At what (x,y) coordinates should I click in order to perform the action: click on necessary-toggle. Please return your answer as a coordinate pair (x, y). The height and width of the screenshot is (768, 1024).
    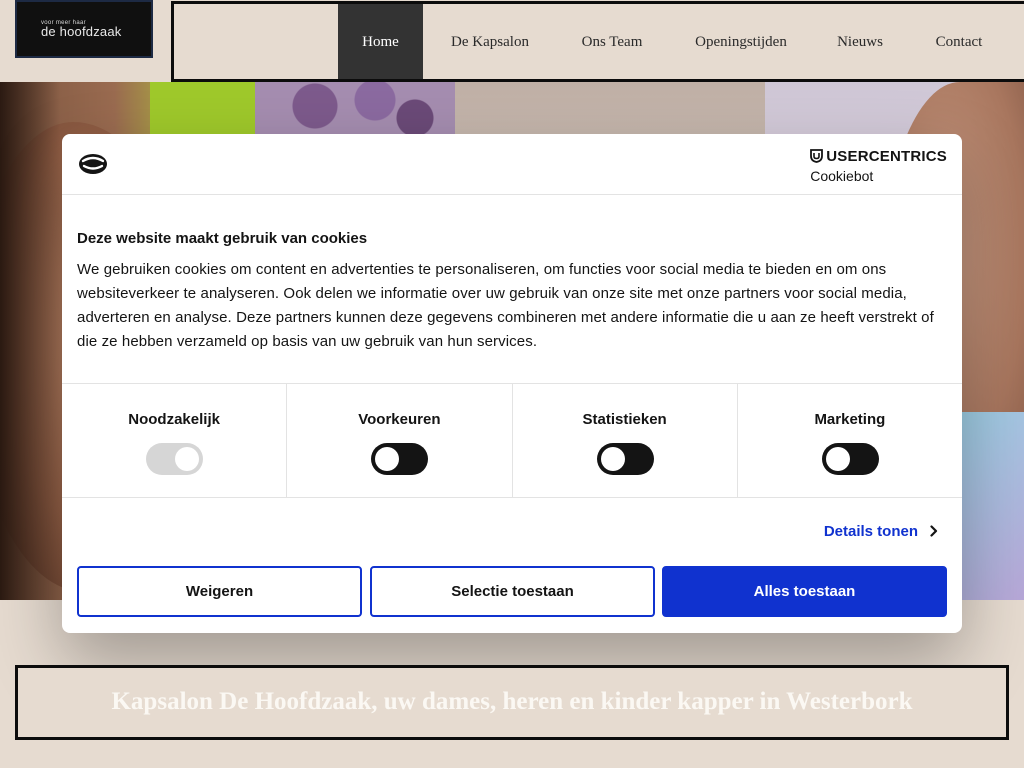
    Looking at the image, I should click on (175, 459).